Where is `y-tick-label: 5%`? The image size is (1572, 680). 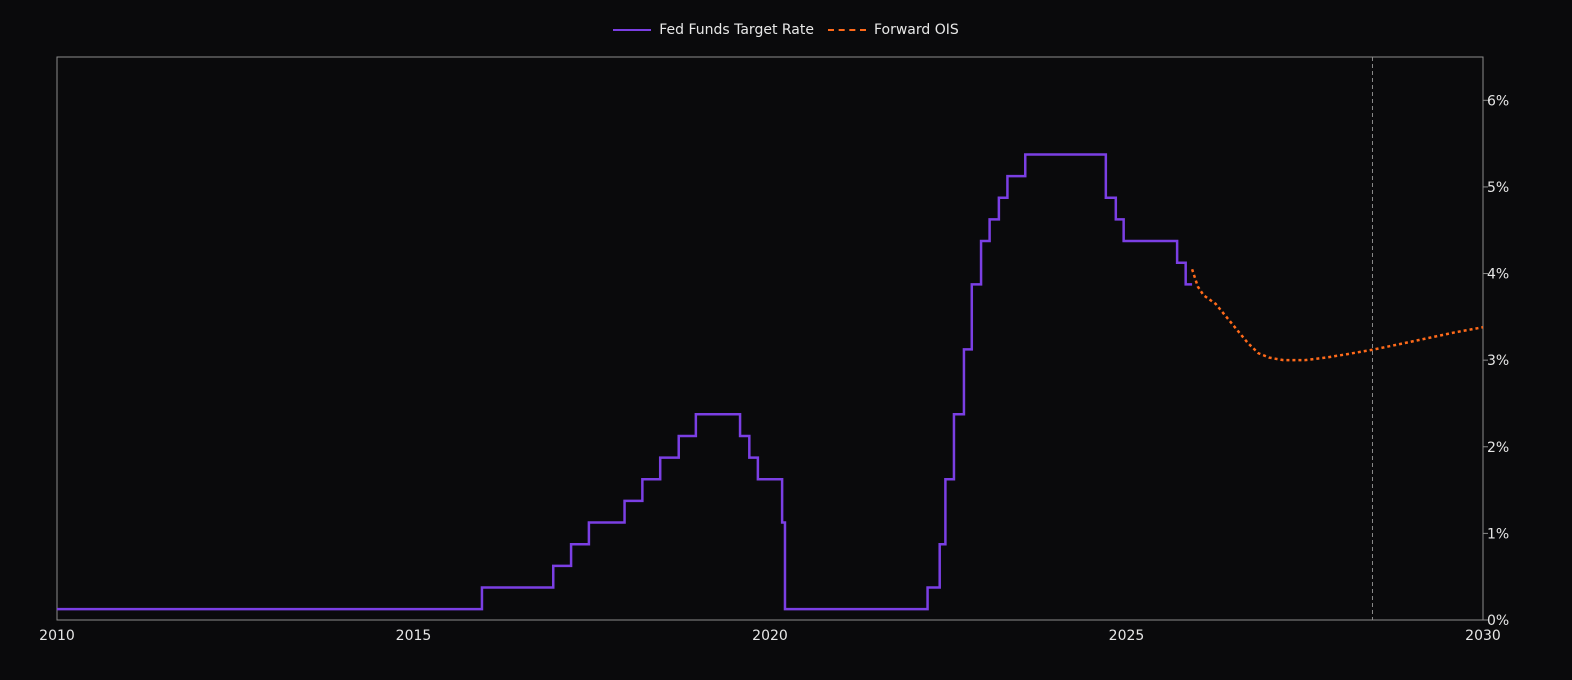 y-tick-label: 5% is located at coordinates (1498, 188).